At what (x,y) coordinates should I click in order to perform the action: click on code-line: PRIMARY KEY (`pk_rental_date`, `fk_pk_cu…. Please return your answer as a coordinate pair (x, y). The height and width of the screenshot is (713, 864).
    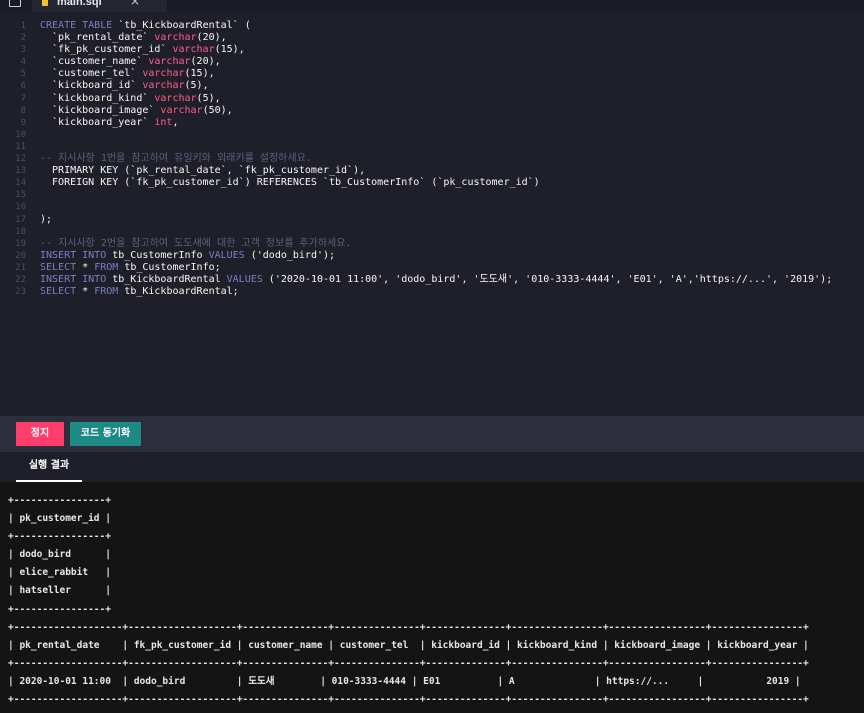
    Looking at the image, I should click on (436, 171).